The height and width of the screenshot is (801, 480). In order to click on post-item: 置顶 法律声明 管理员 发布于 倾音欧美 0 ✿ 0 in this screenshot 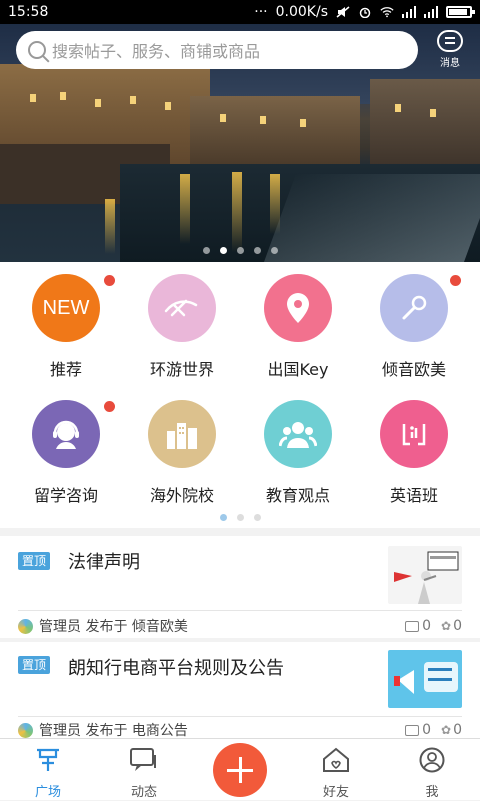, I will do `click(240, 587)`.